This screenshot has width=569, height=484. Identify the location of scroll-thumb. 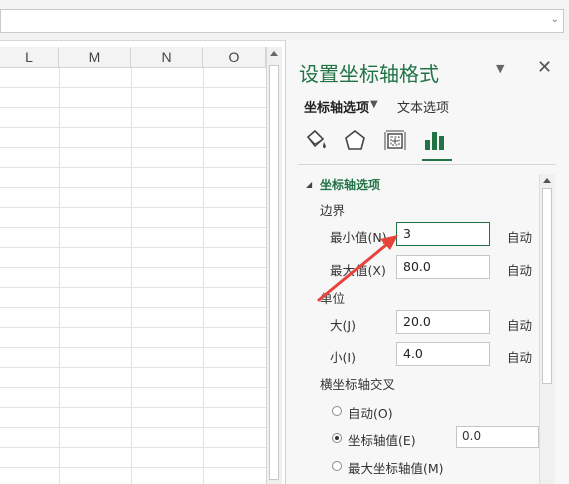
(274, 272).